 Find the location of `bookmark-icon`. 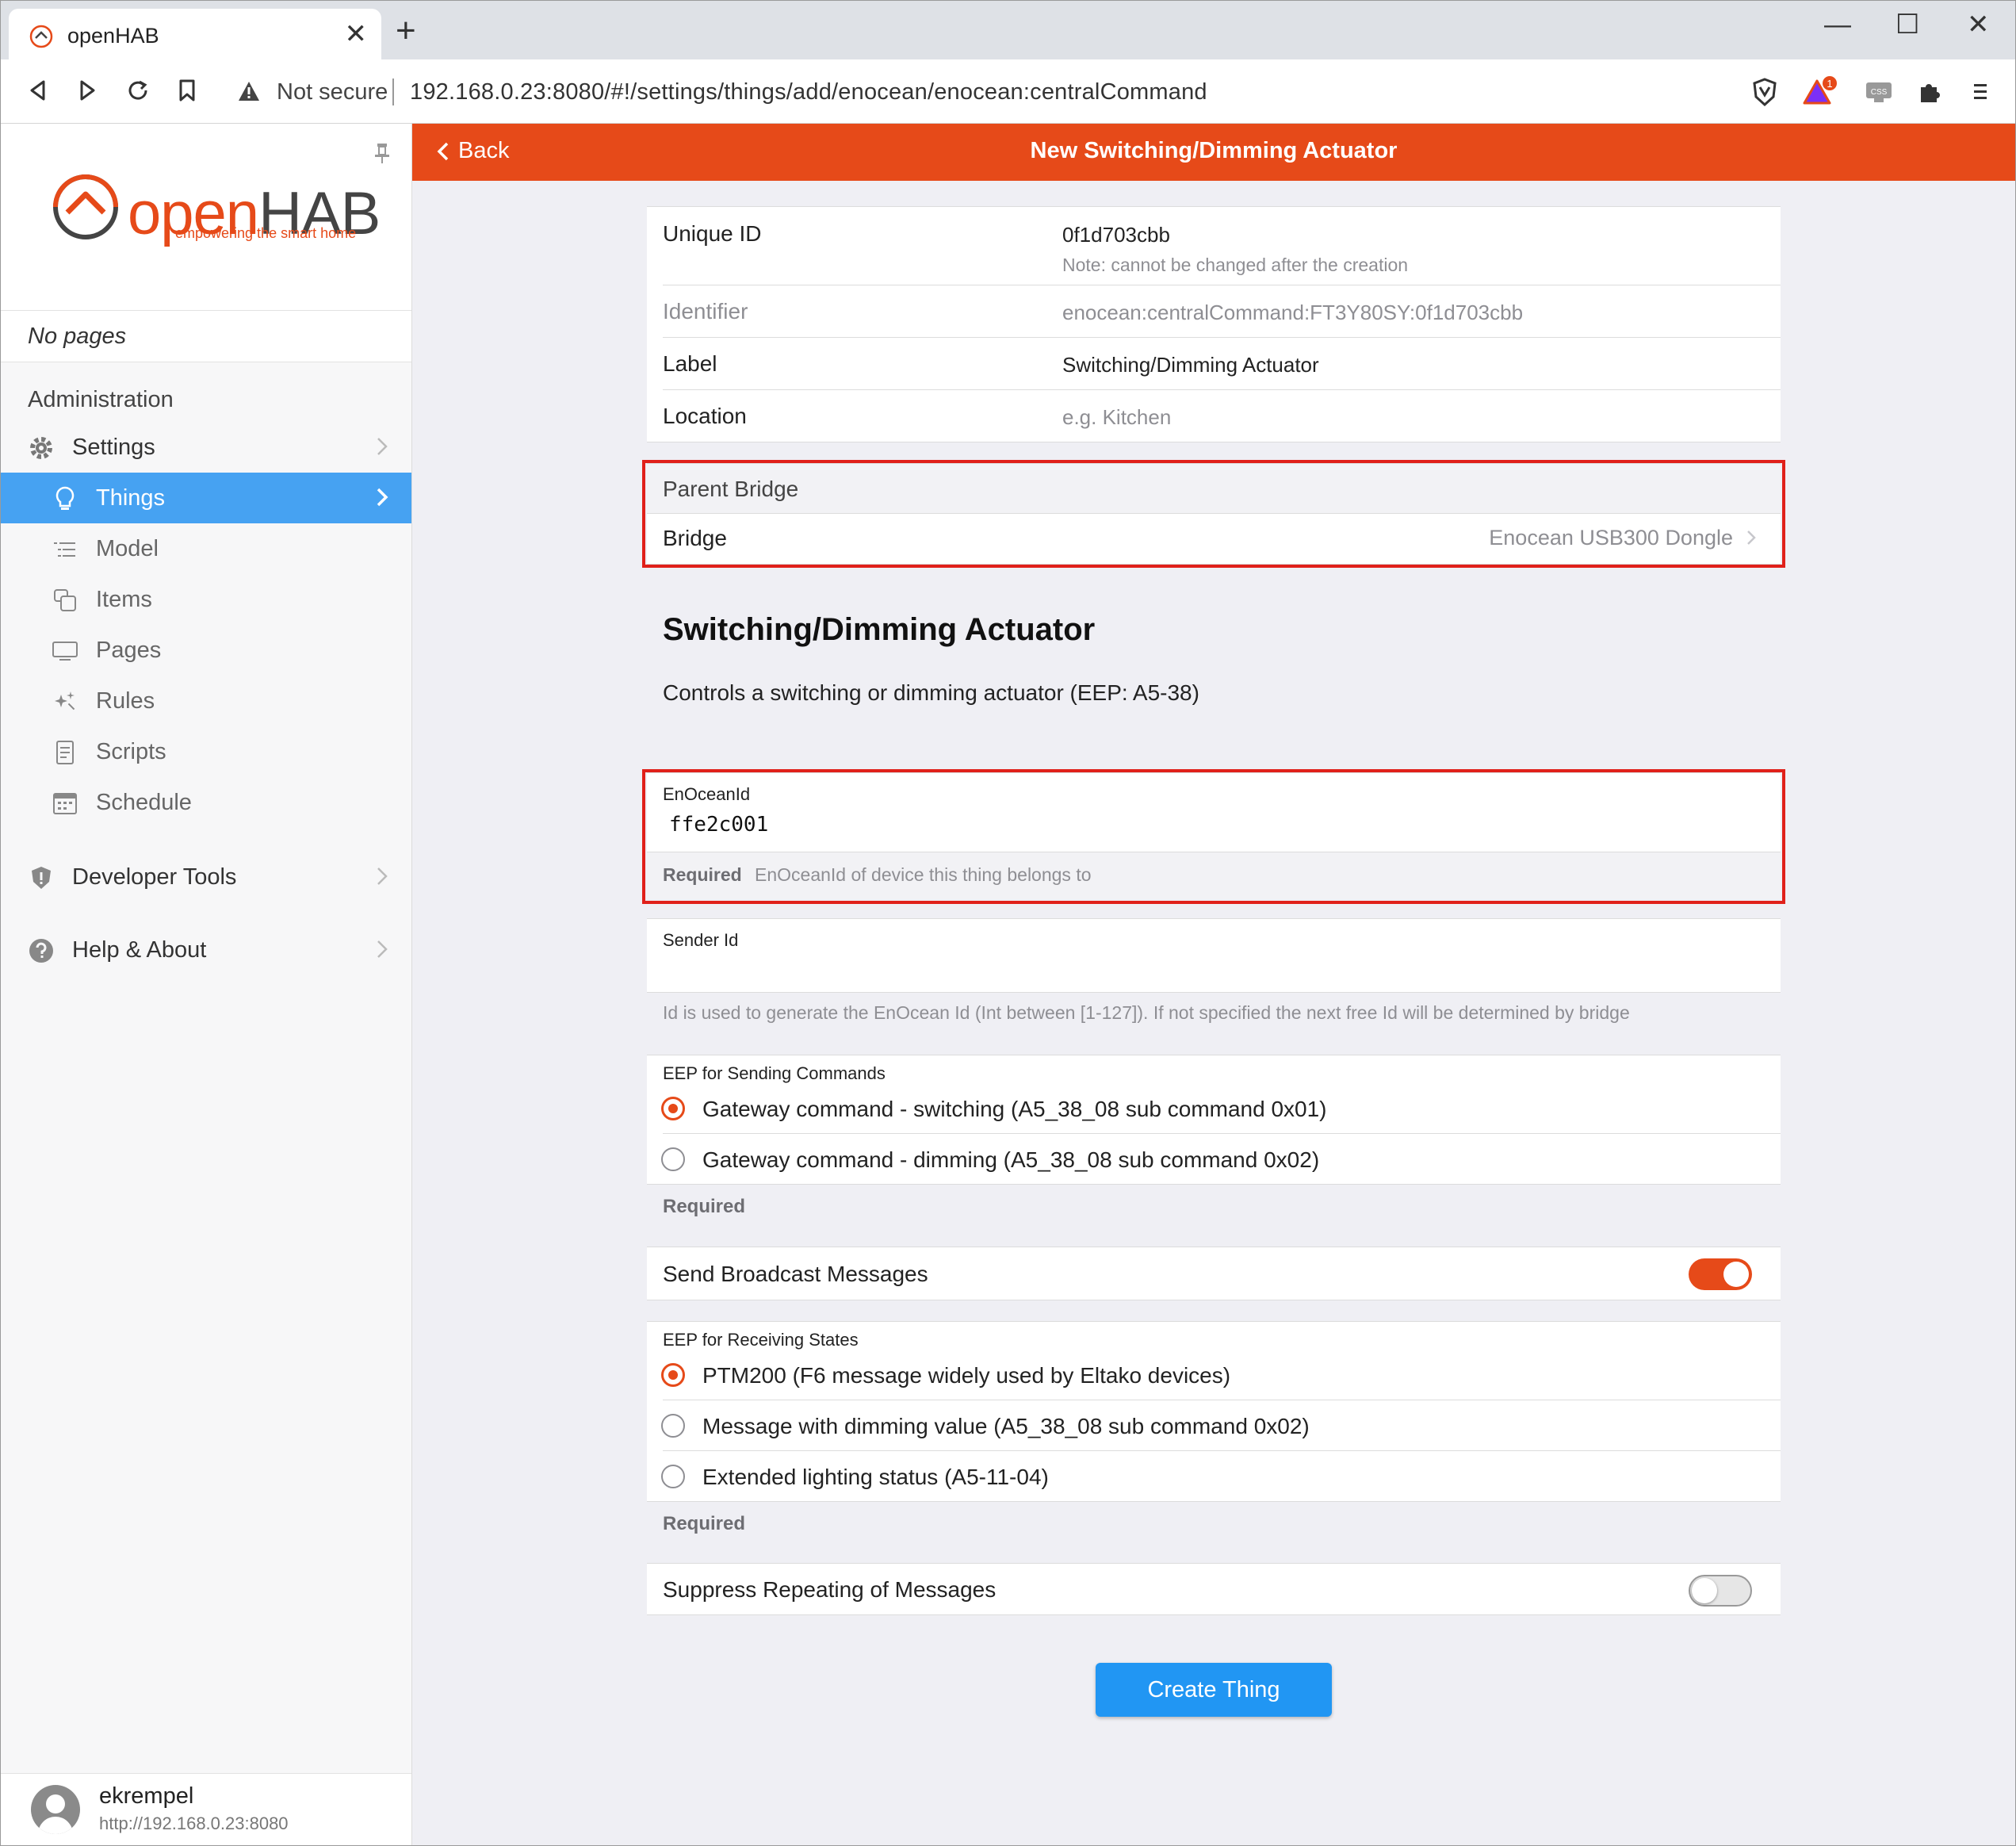

bookmark-icon is located at coordinates (187, 90).